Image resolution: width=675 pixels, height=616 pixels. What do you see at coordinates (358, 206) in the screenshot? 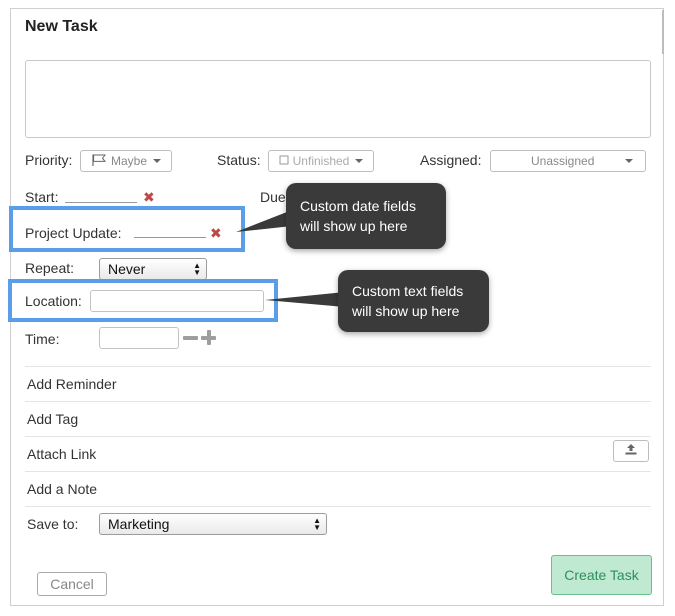
I see `date-tooltip-line1: Custom date fields` at bounding box center [358, 206].